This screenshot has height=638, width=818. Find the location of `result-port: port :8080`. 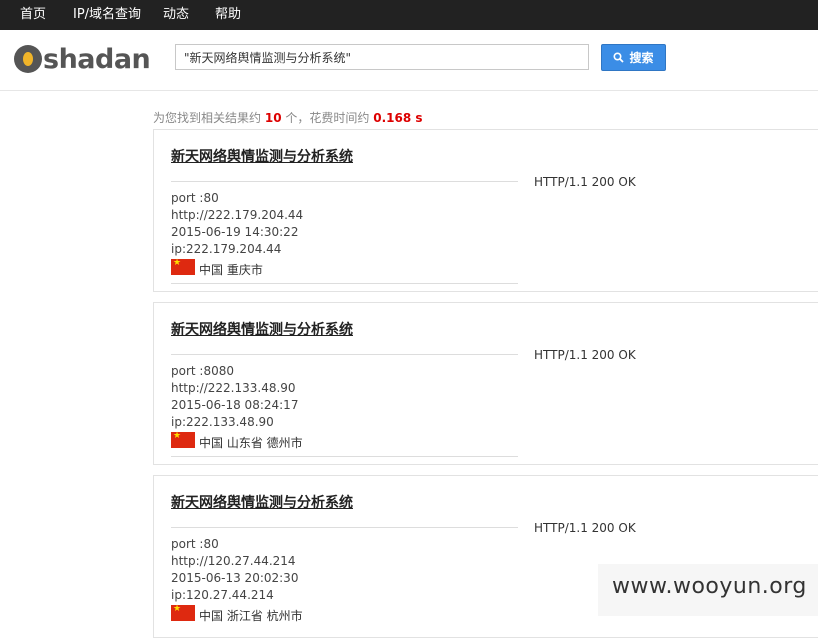

result-port: port :8080 is located at coordinates (202, 371).